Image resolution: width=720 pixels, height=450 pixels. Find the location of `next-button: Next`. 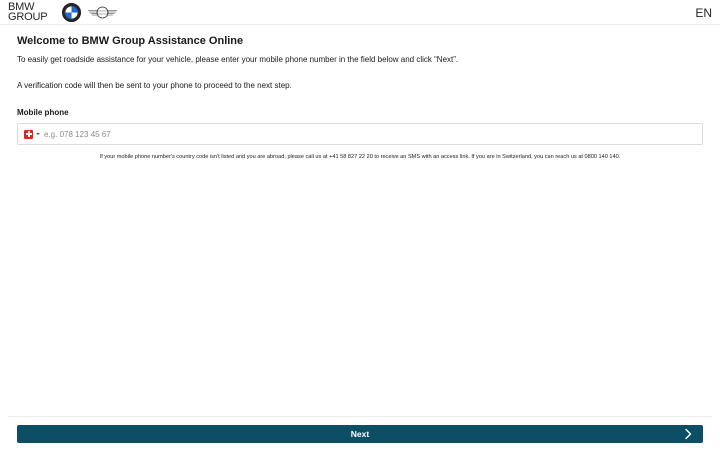

next-button: Next is located at coordinates (360, 434).